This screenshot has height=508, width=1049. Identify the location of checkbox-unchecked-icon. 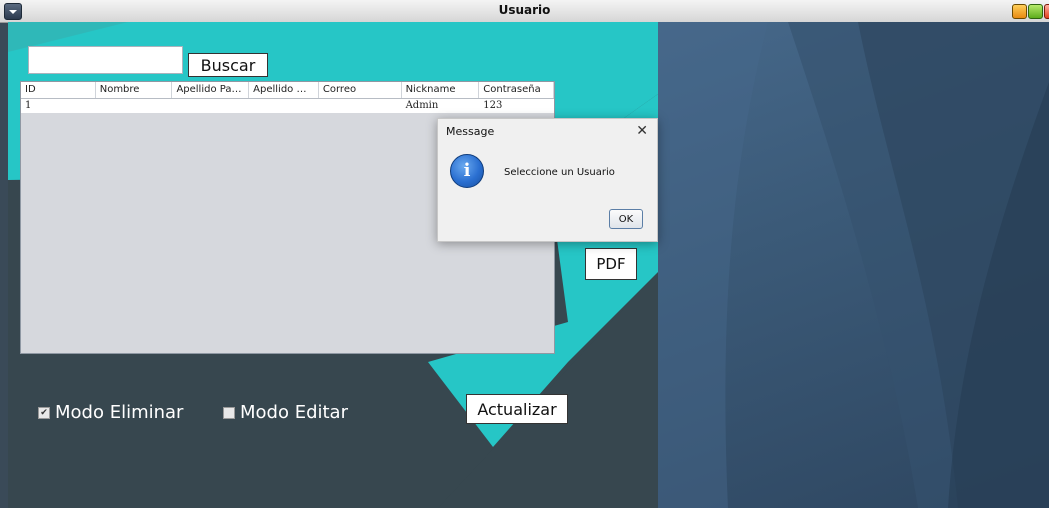
(229, 412).